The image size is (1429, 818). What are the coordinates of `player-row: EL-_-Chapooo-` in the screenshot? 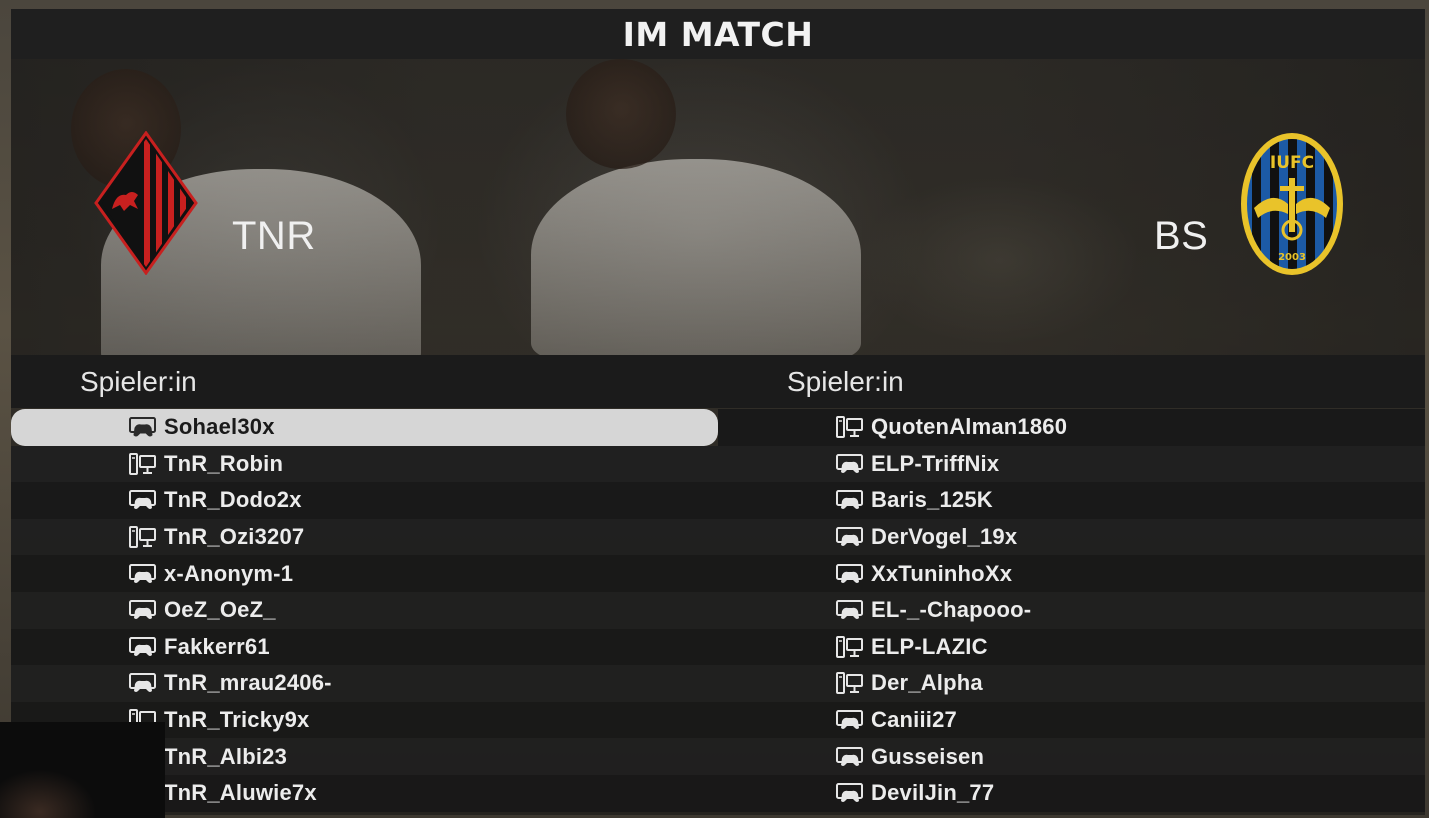 It's located at (1071, 610).